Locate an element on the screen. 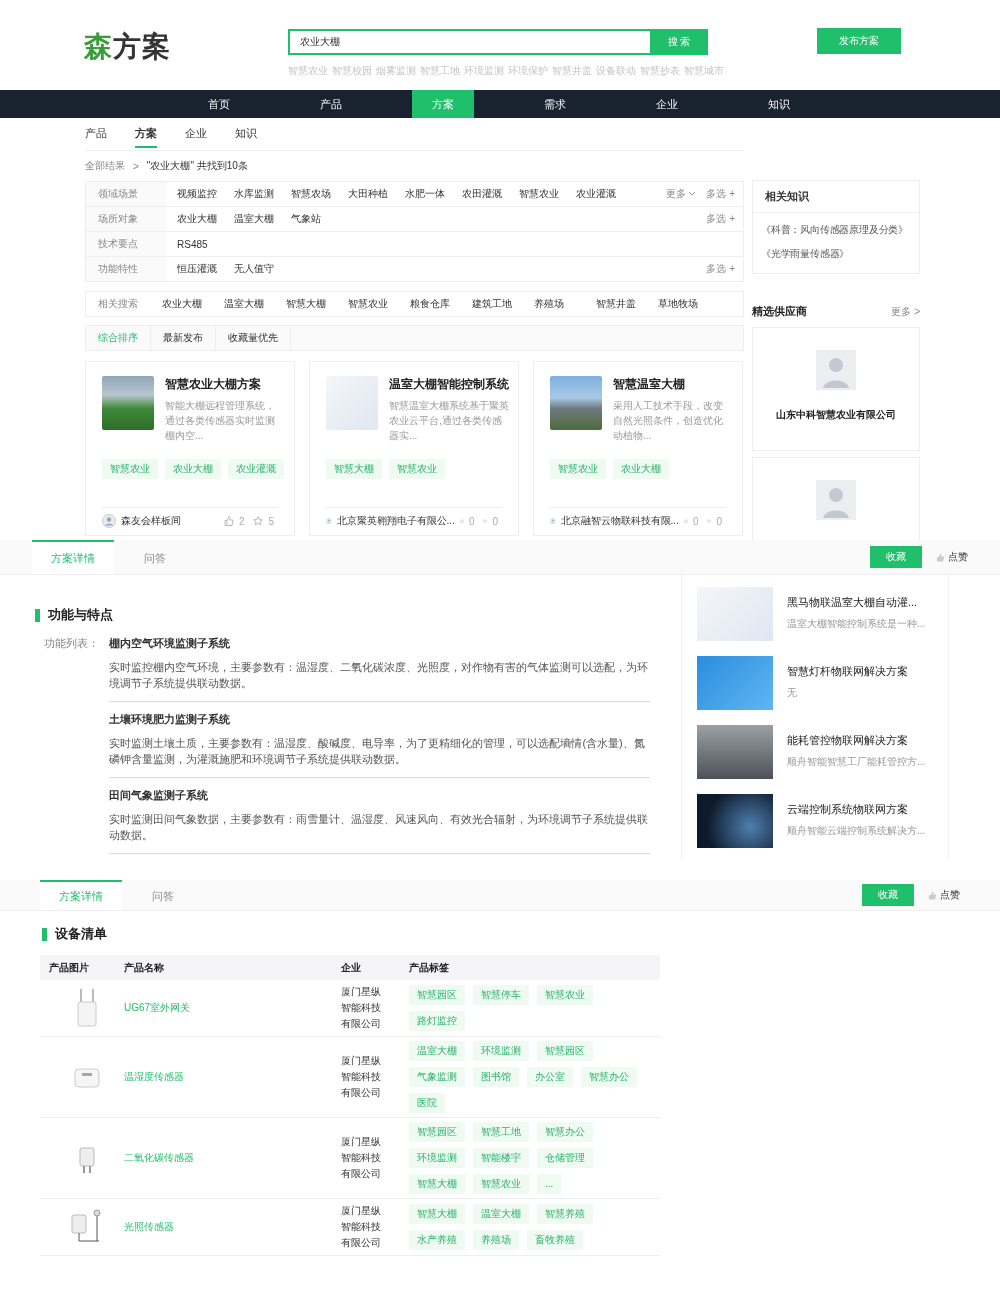  tag: 智慧养殖 is located at coordinates (565, 1214).